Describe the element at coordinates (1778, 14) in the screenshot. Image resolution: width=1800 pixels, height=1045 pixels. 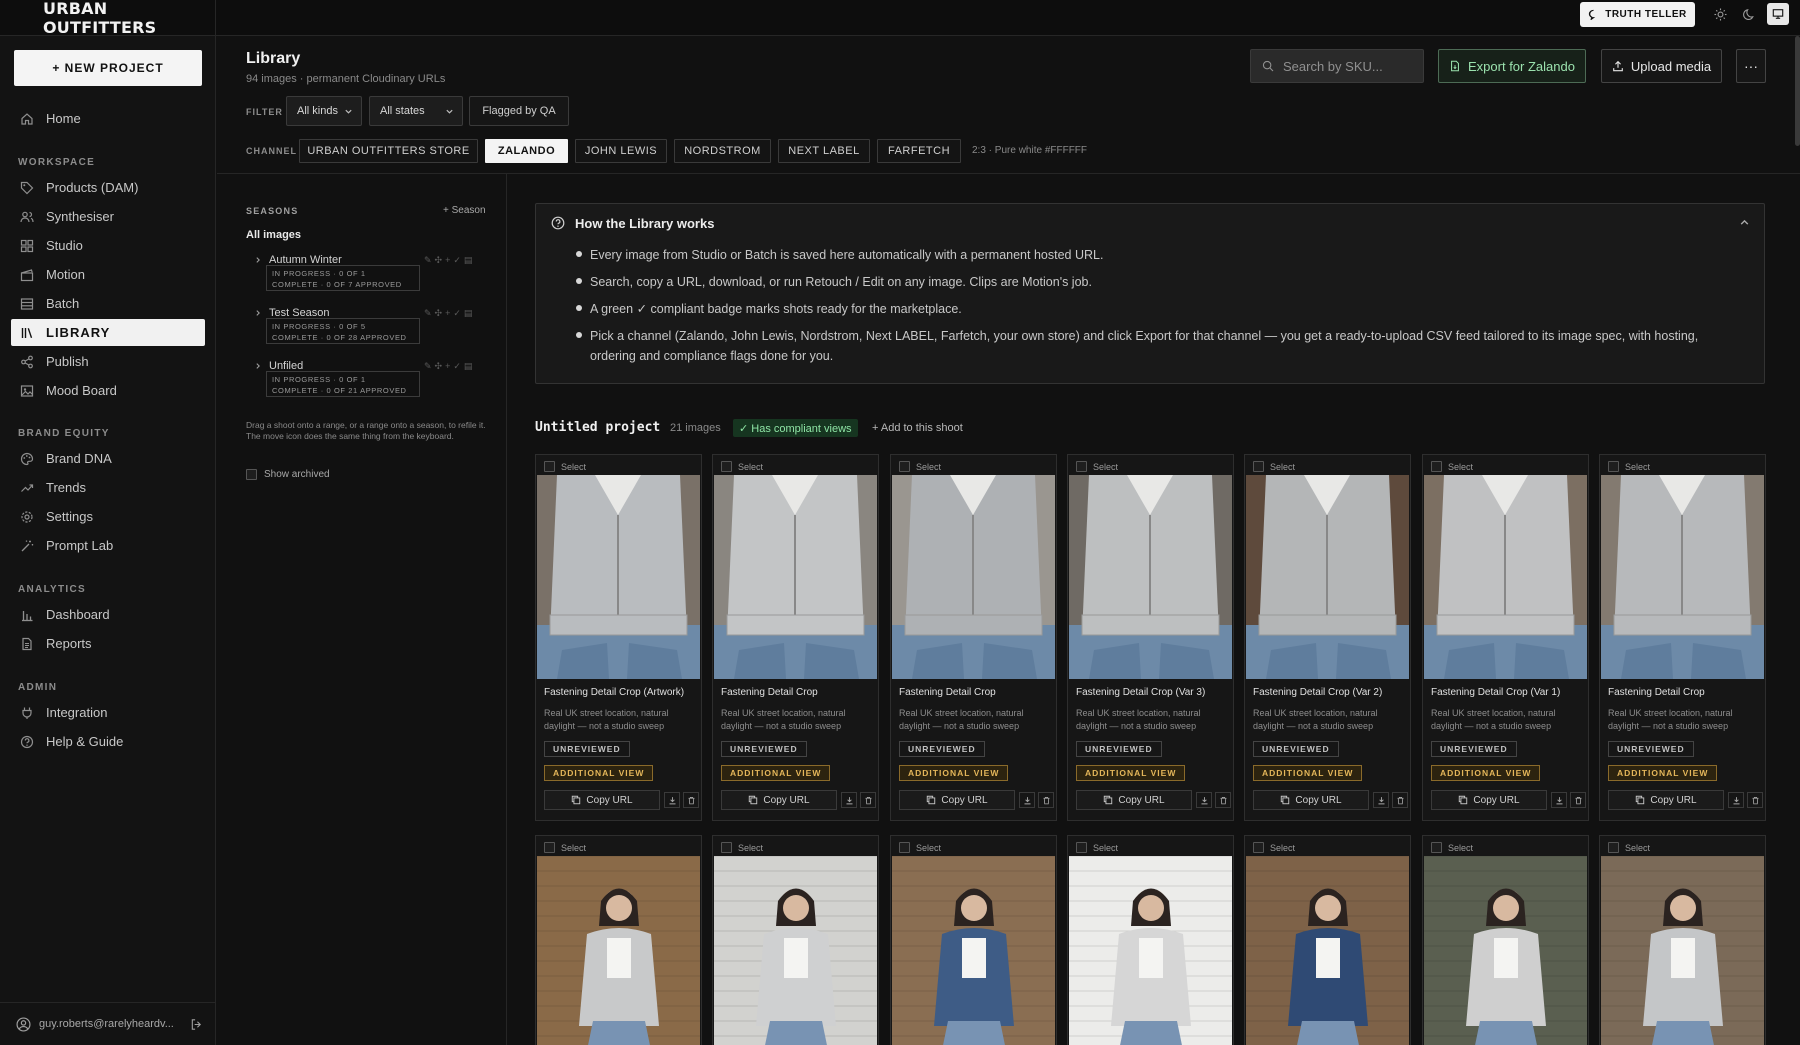
I see `monitor-icon` at that location.